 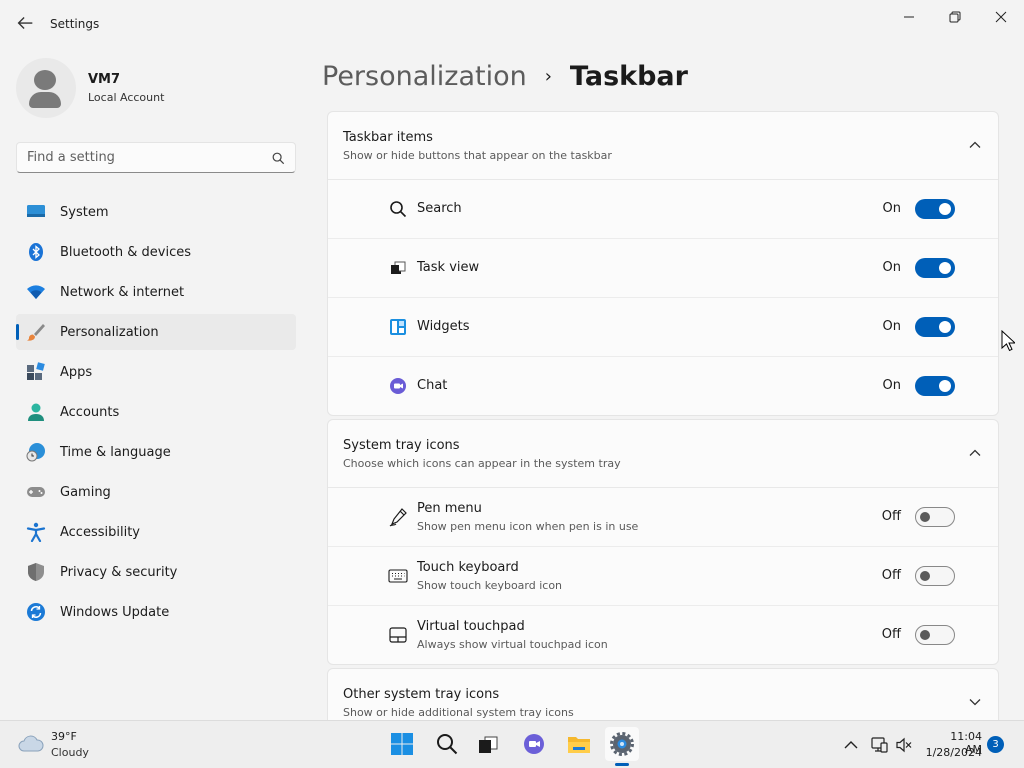 What do you see at coordinates (879, 745) in the screenshot?
I see `network-icon` at bounding box center [879, 745].